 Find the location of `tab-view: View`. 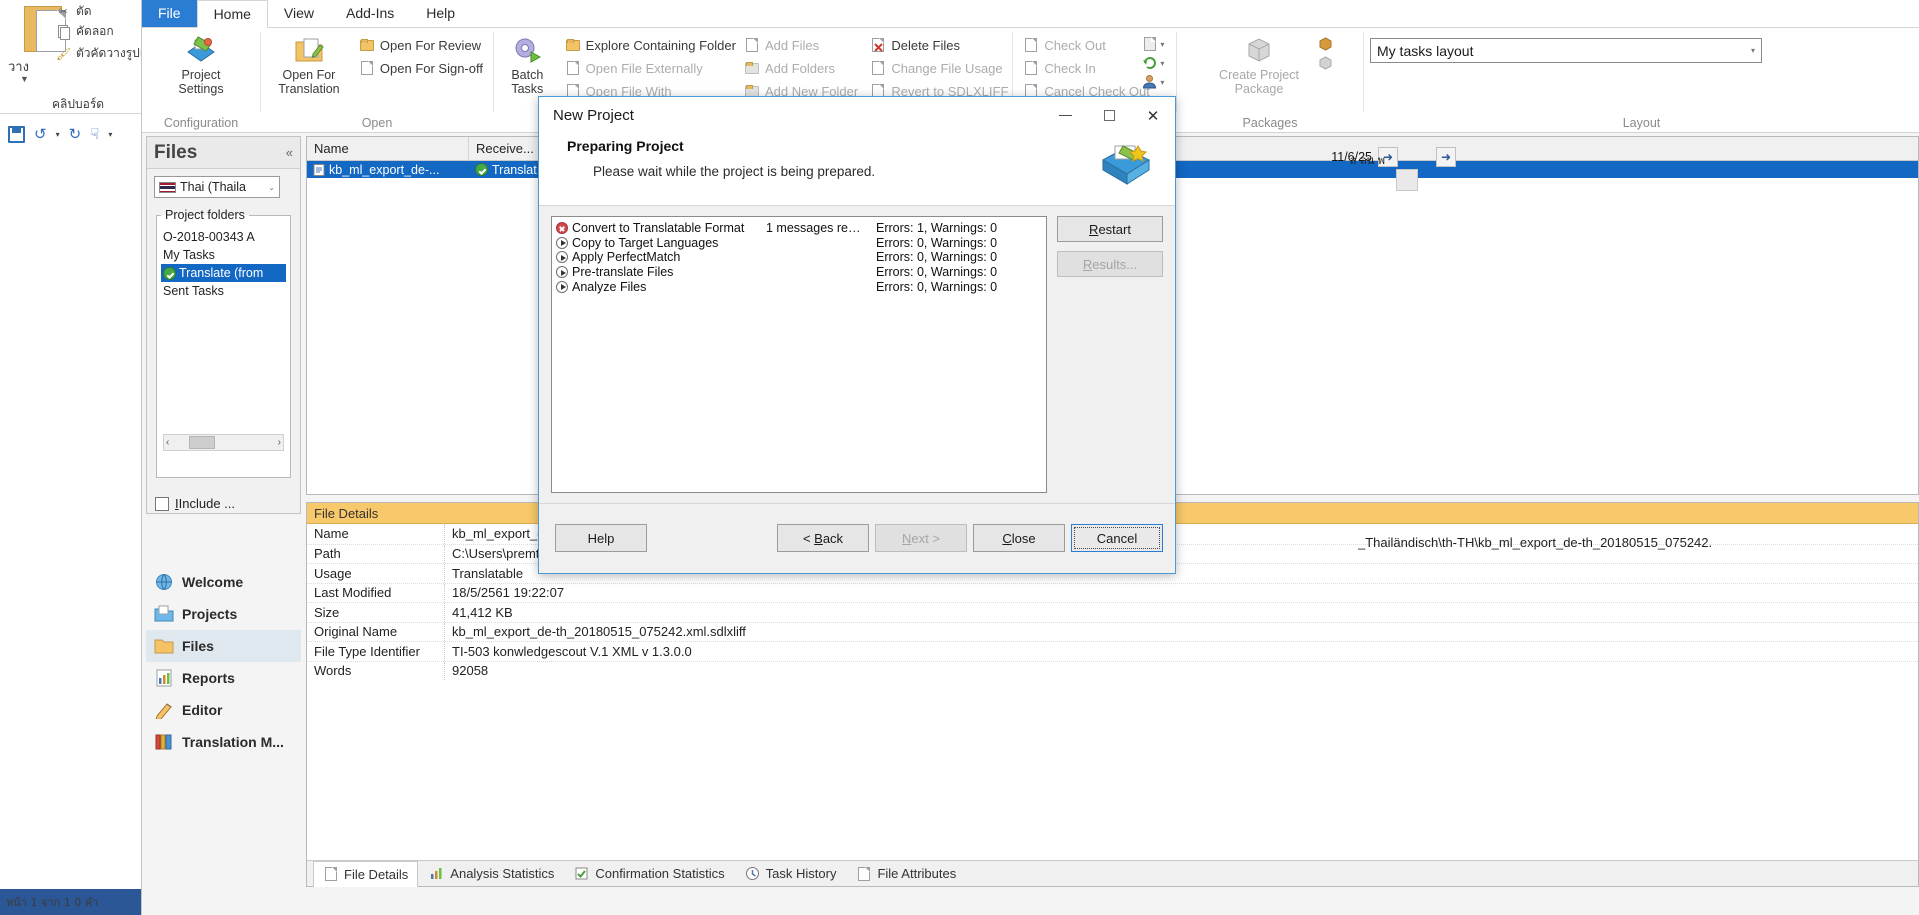

tab-view: View is located at coordinates (299, 13).